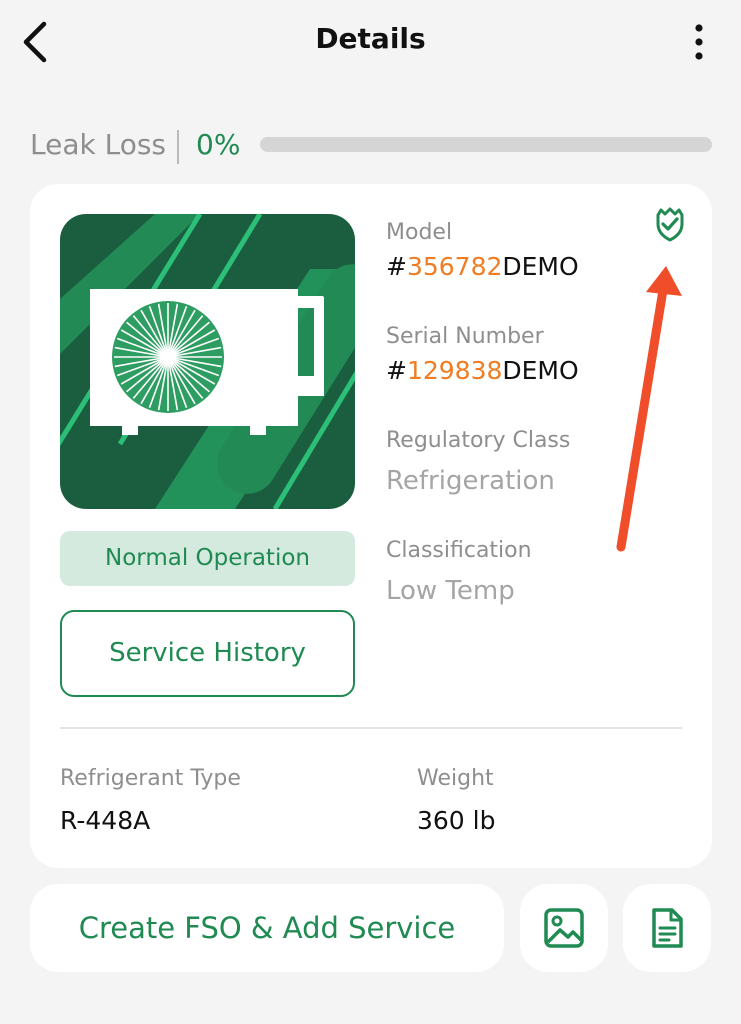 The width and height of the screenshot is (741, 1024). Describe the element at coordinates (454, 370) in the screenshot. I see `serial-number: 129838` at that location.